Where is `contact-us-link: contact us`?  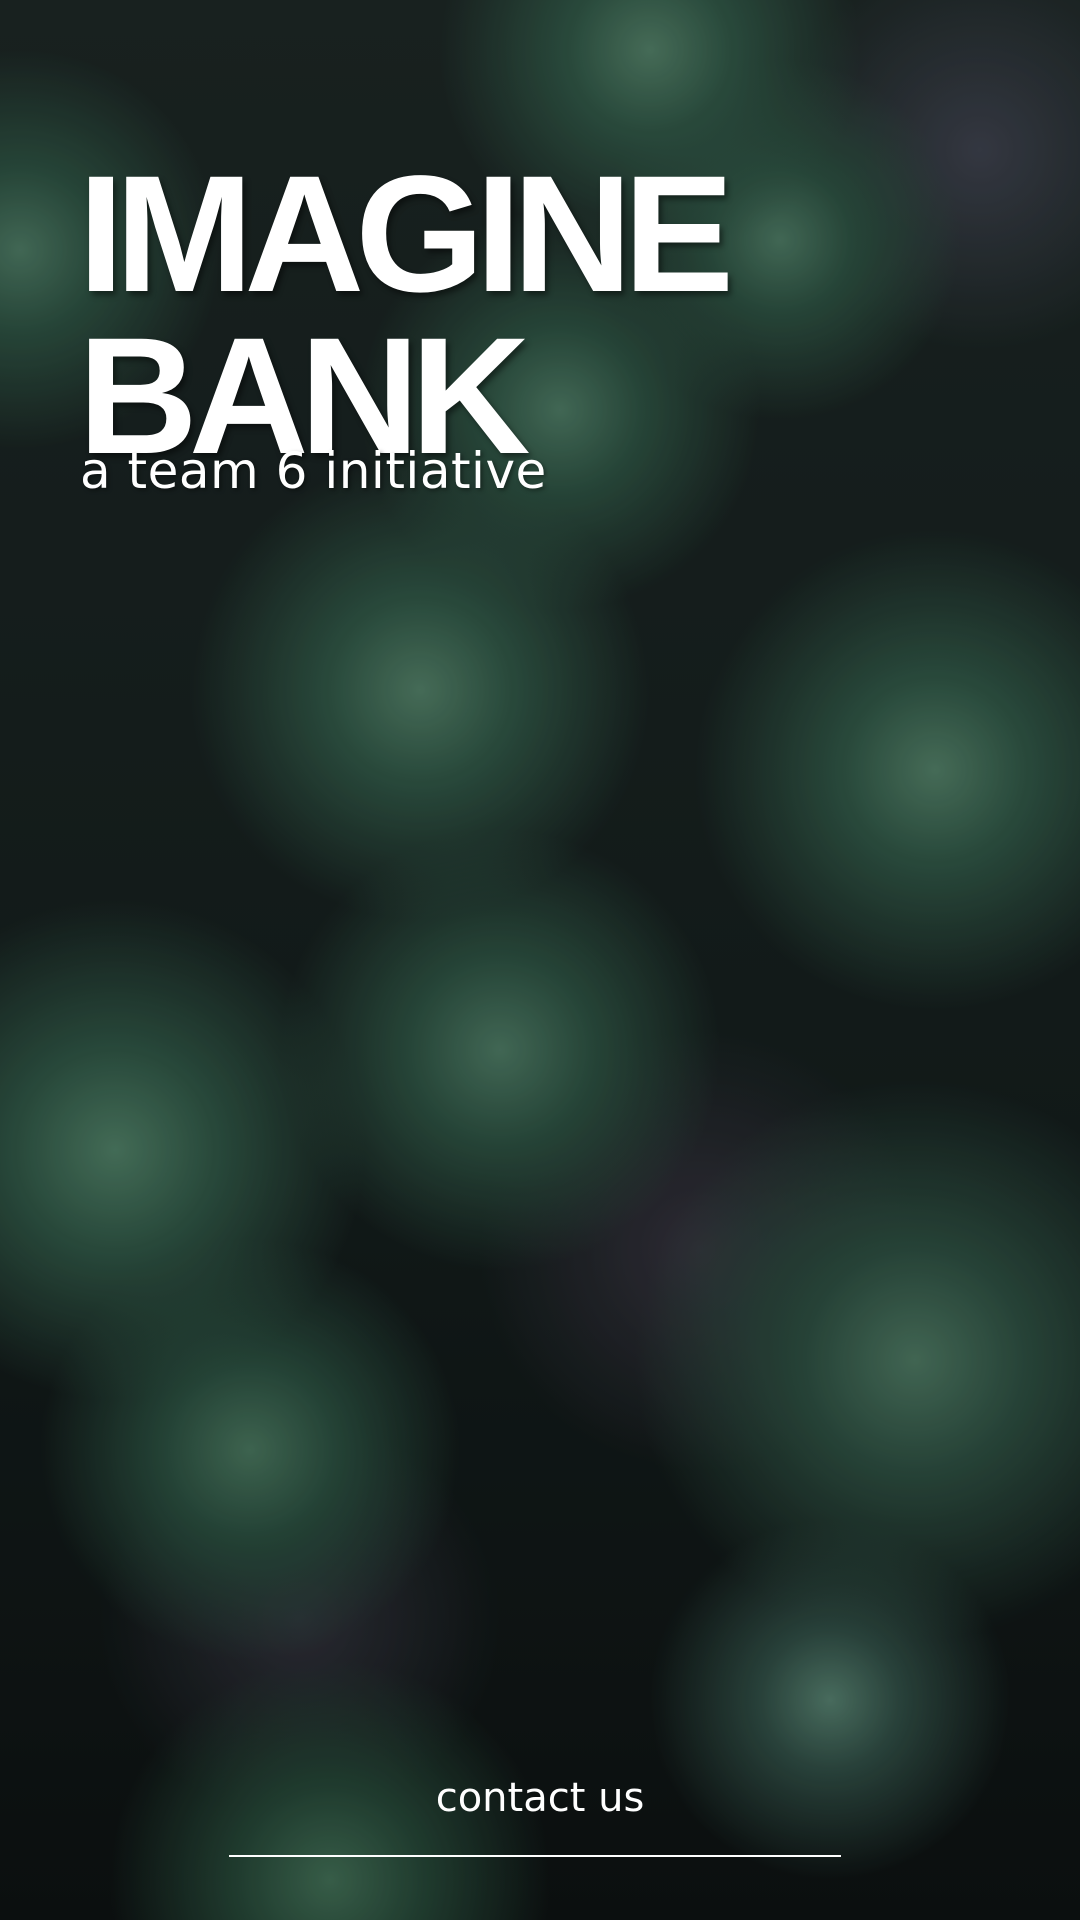
contact-us-link: contact us is located at coordinates (540, 1798).